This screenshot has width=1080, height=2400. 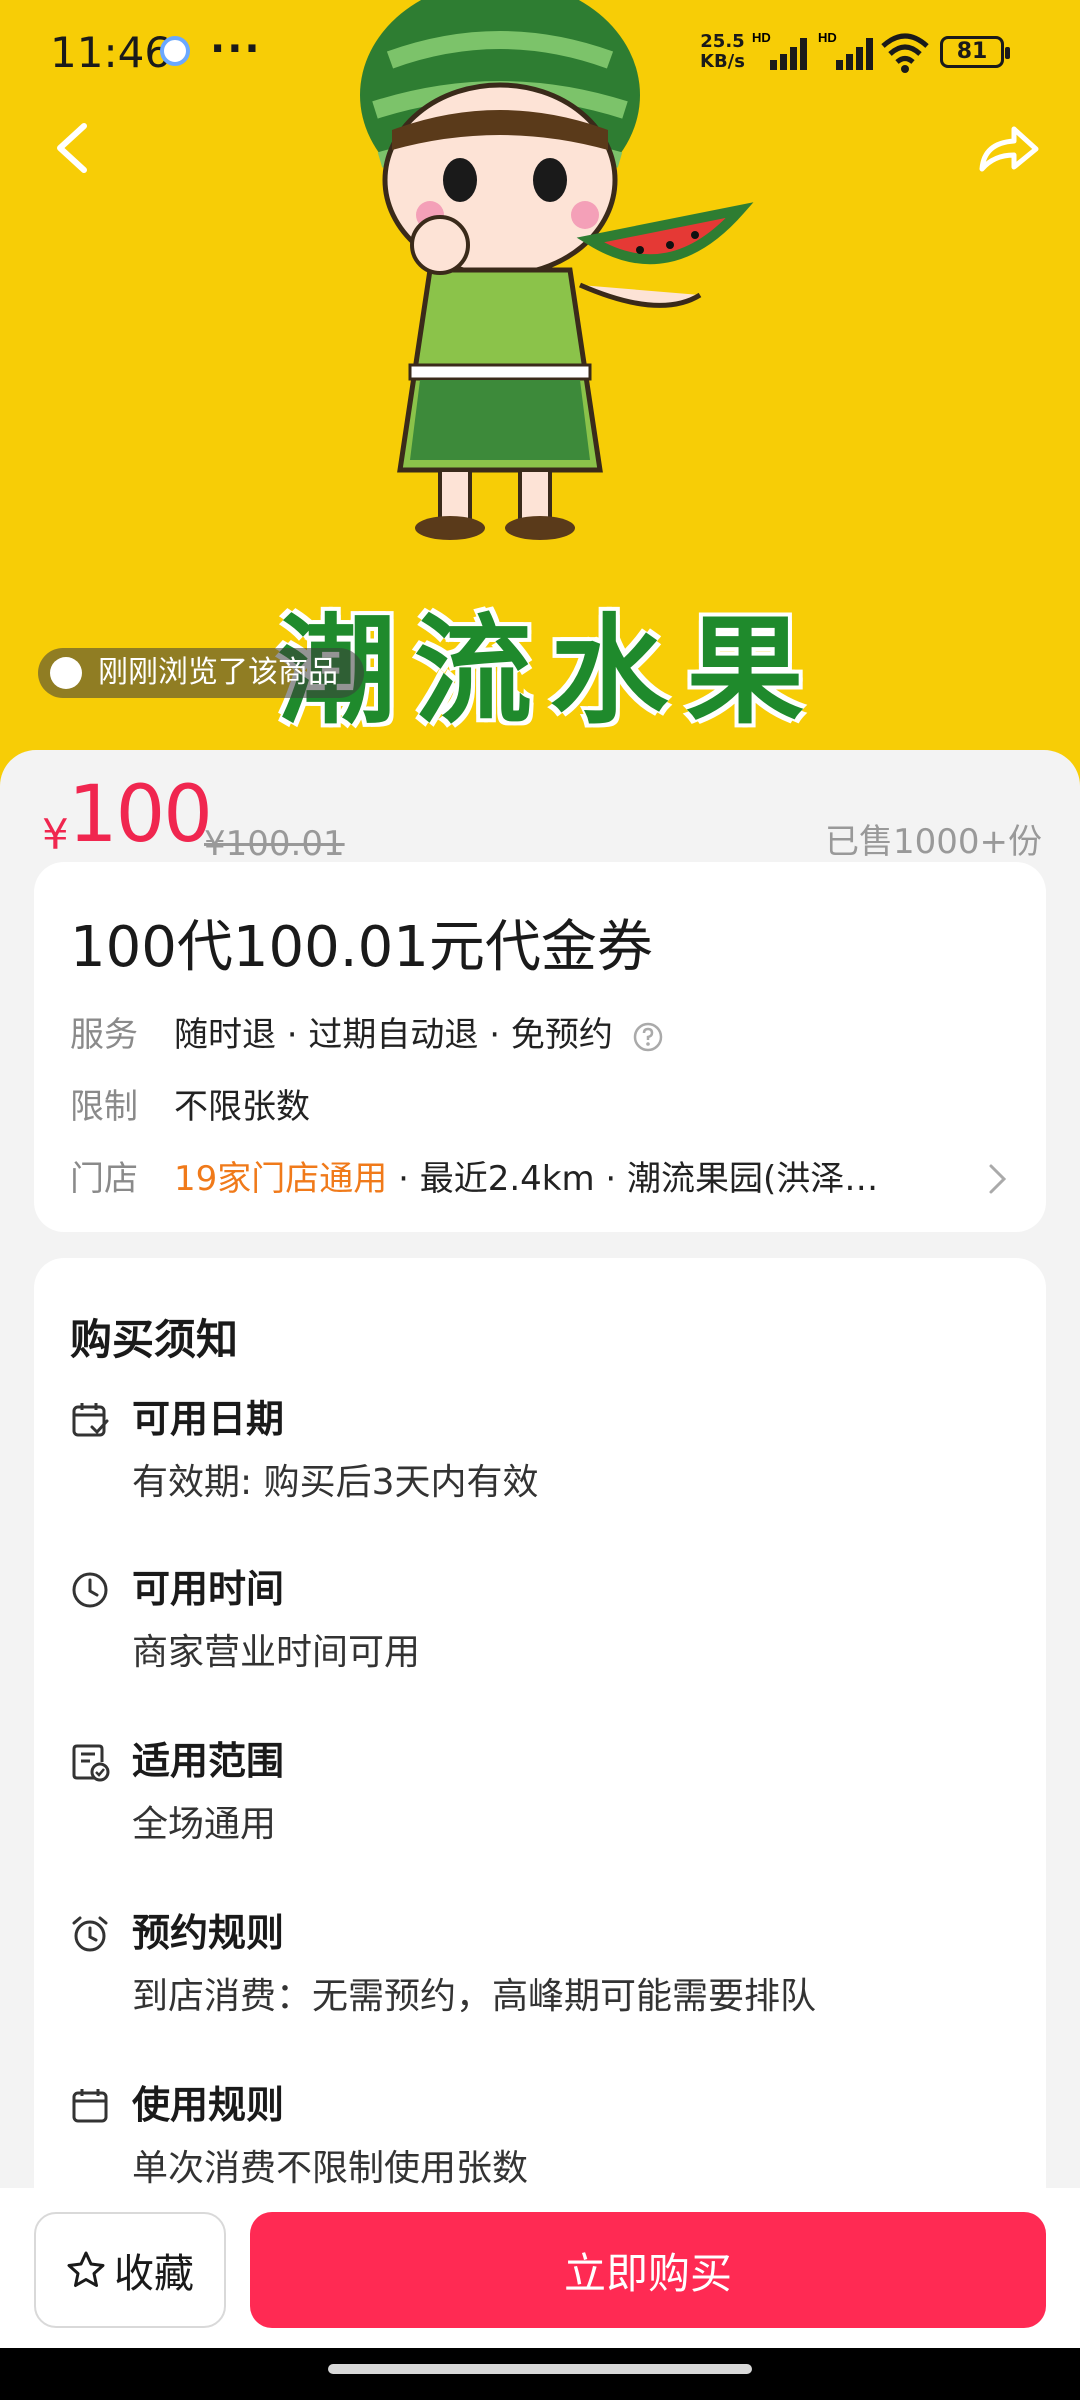 I want to click on notice-detail: 商家营业时间可用, so click(x=276, y=1652).